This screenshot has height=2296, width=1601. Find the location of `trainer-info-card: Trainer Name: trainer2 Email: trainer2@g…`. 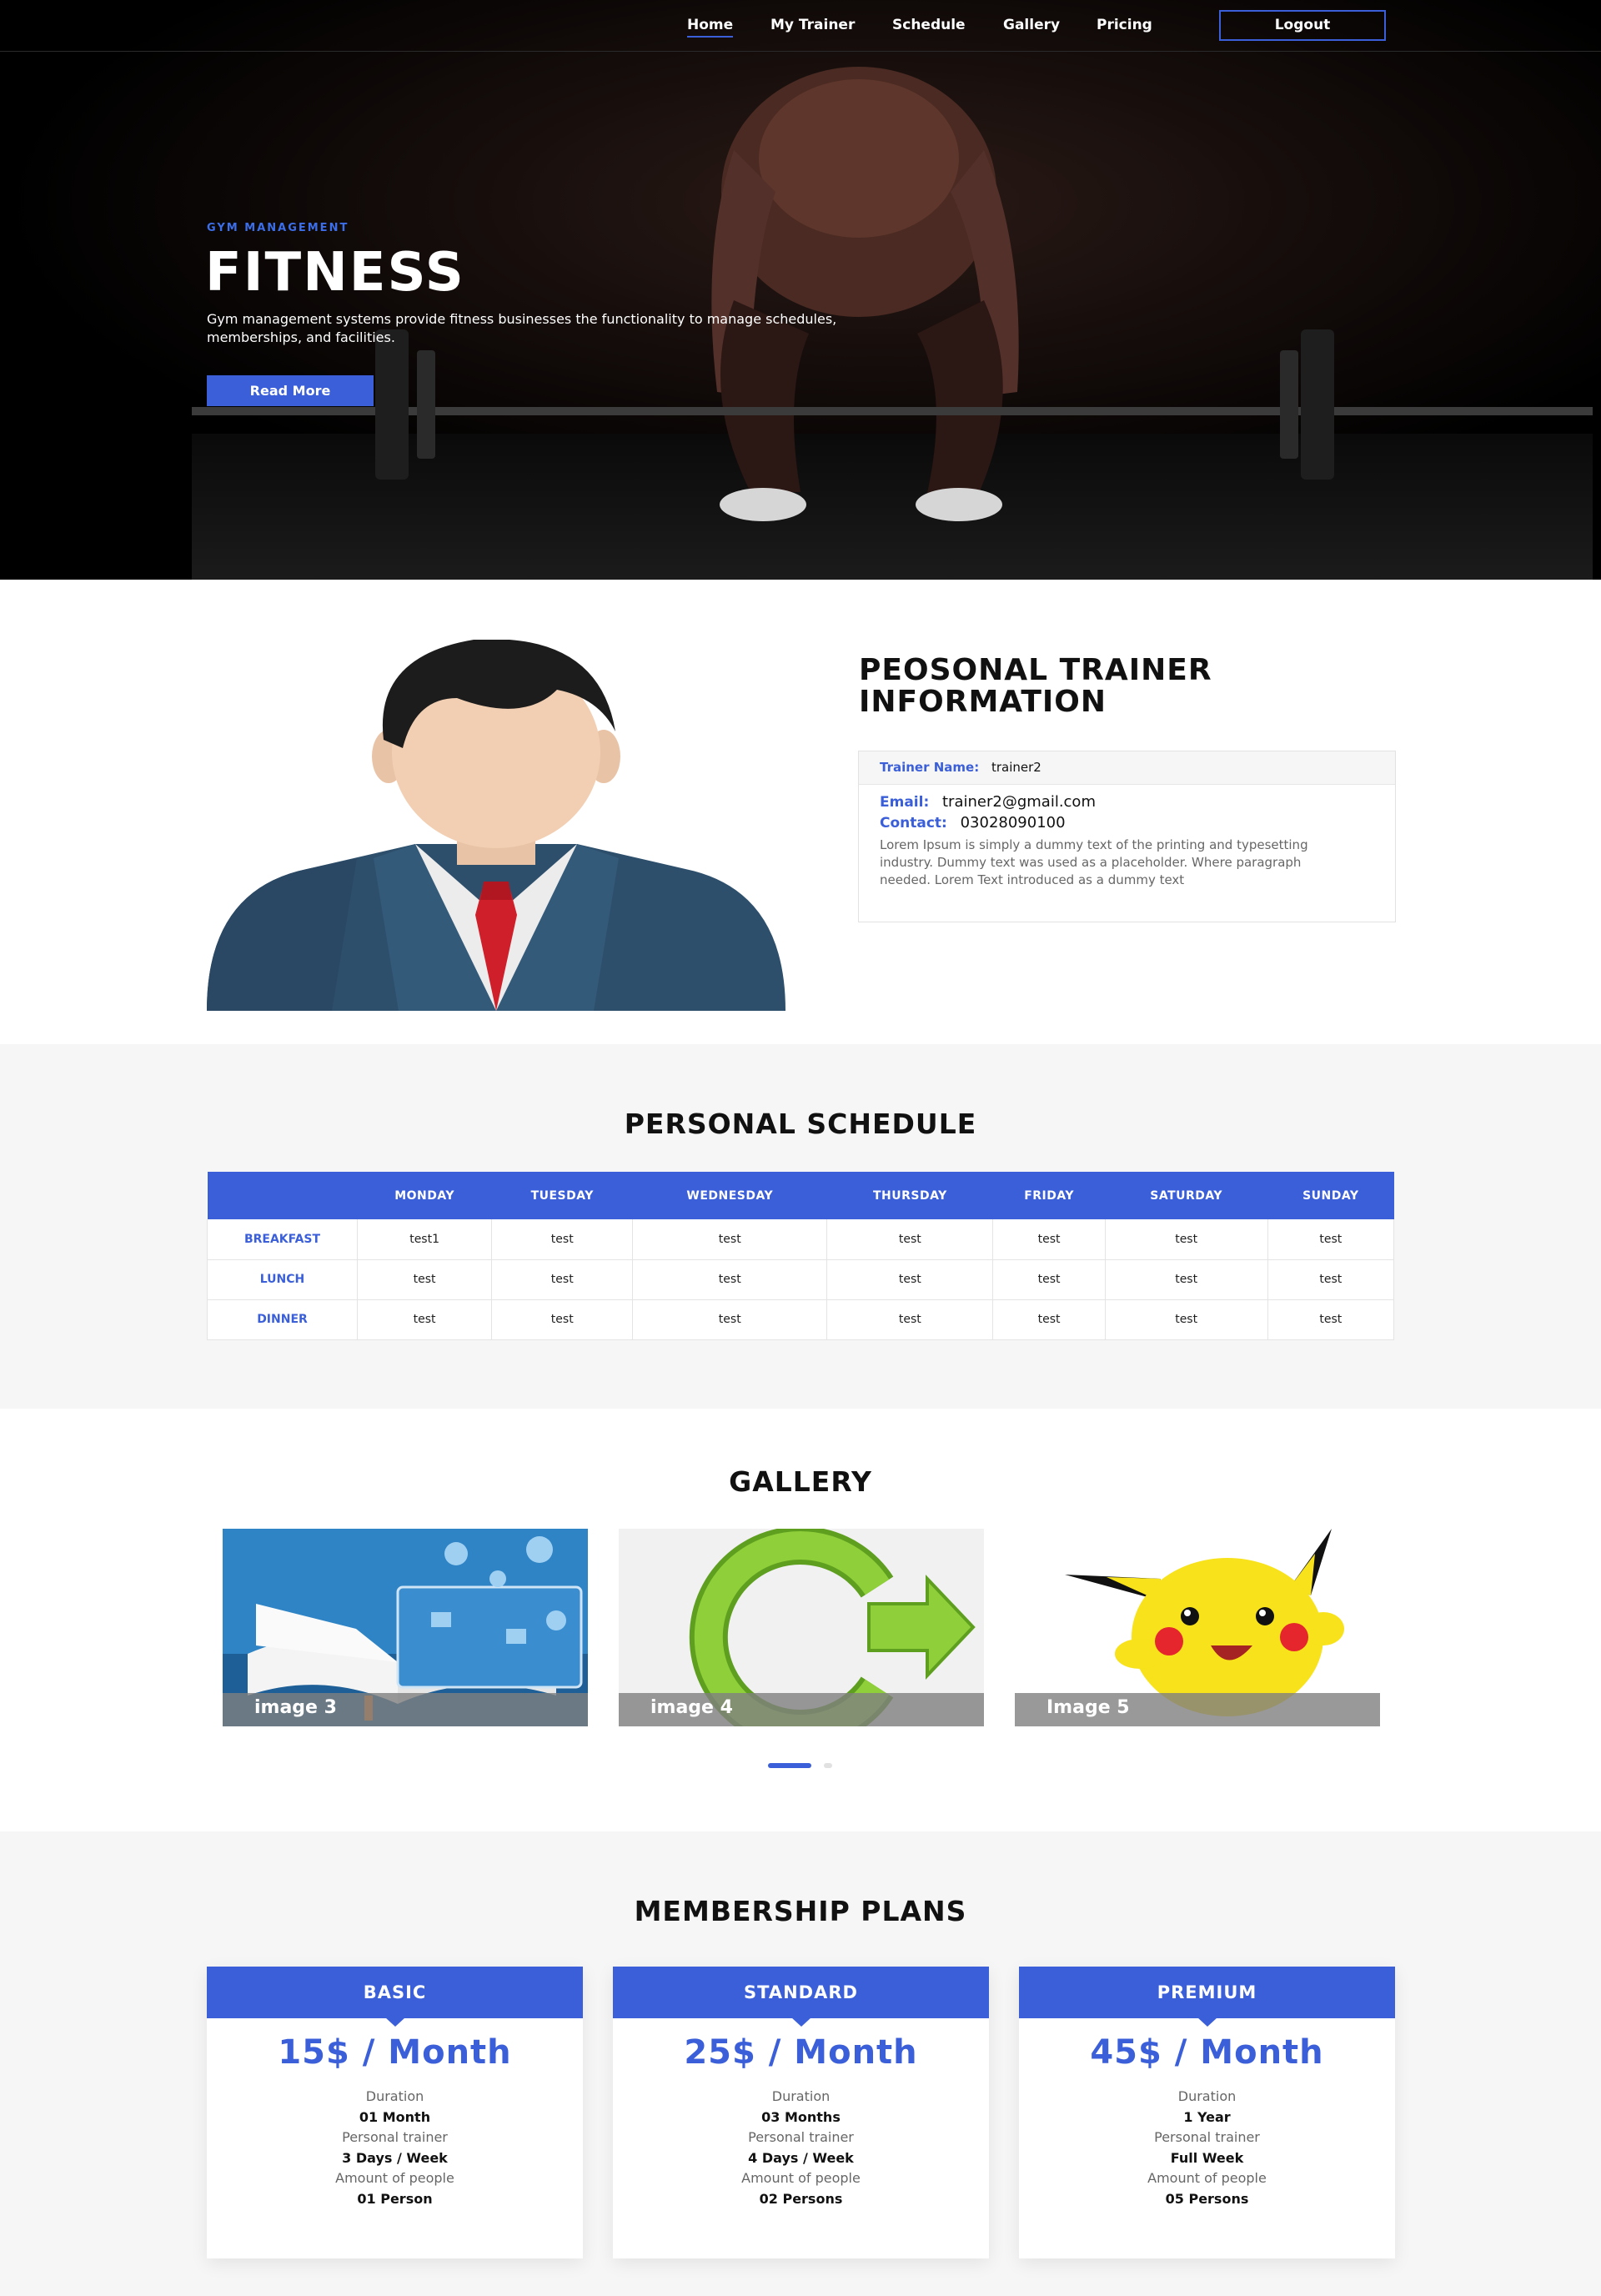

trainer-info-card: Trainer Name: trainer2 Email: trainer2@g… is located at coordinates (1127, 837).